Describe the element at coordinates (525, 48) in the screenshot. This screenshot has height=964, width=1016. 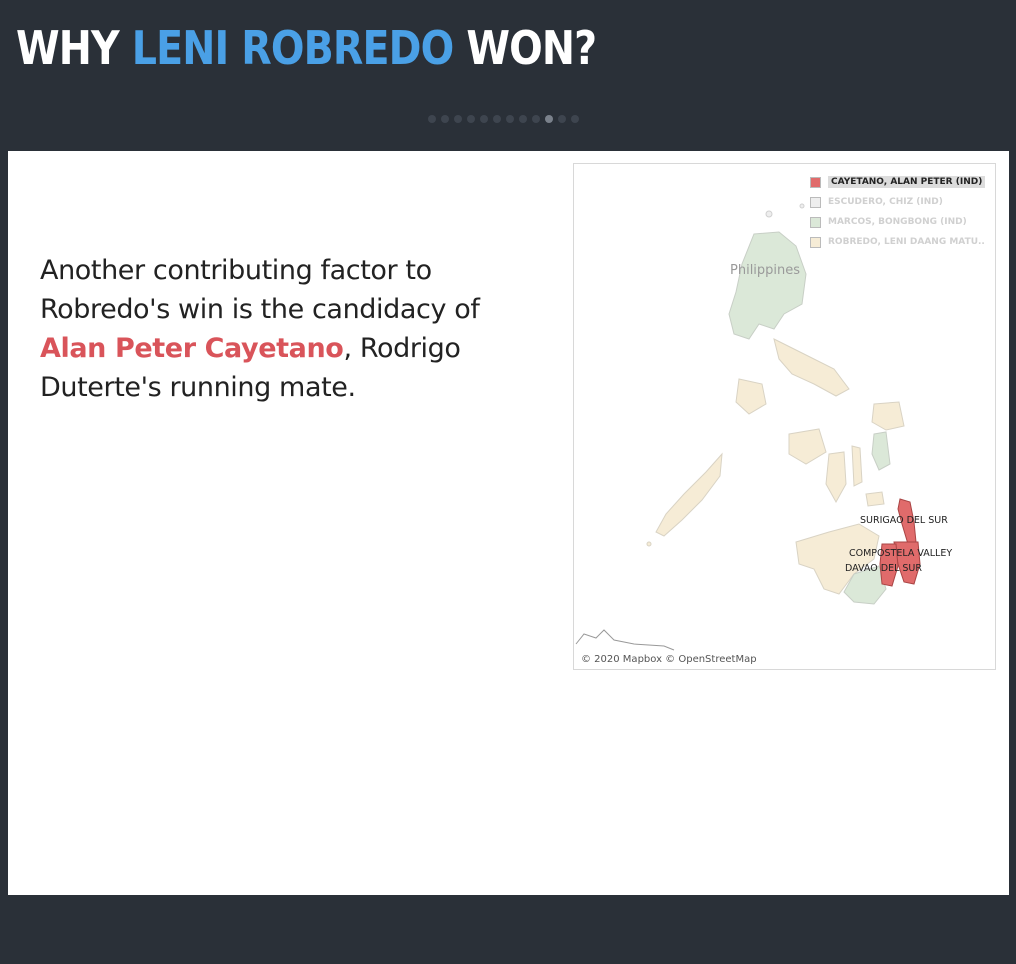
I see `title-part2: WON?` at that location.